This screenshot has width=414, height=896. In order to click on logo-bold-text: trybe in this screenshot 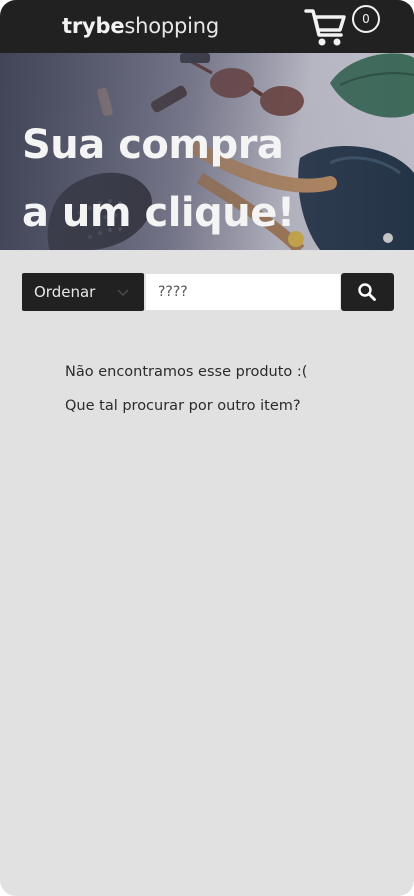, I will do `click(93, 26)`.